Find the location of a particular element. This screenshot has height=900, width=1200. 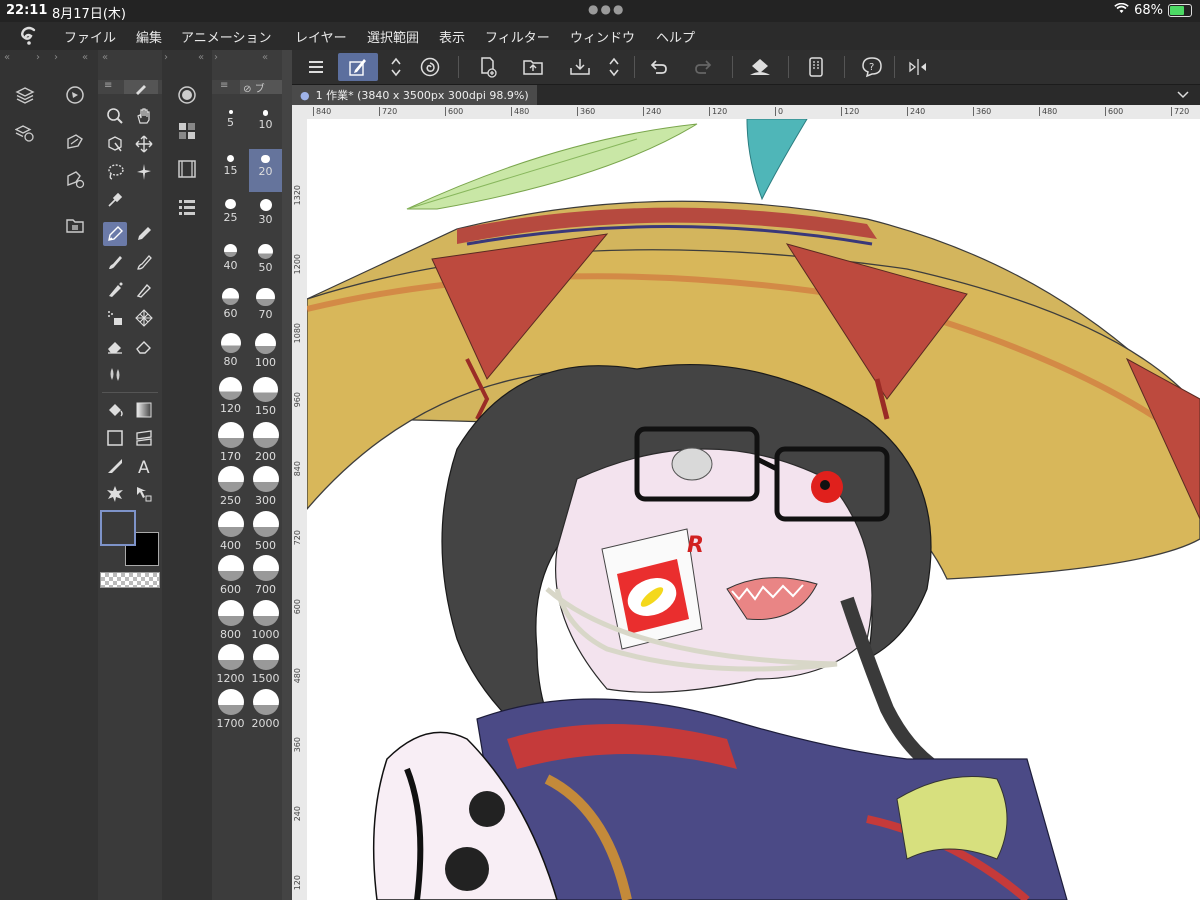

brush-size-option: 20 is located at coordinates (265, 170).